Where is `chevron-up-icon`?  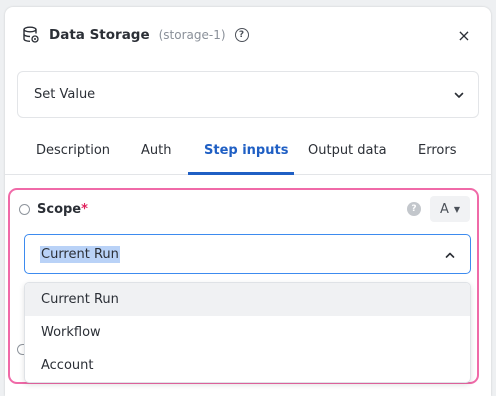 chevron-up-icon is located at coordinates (450, 255).